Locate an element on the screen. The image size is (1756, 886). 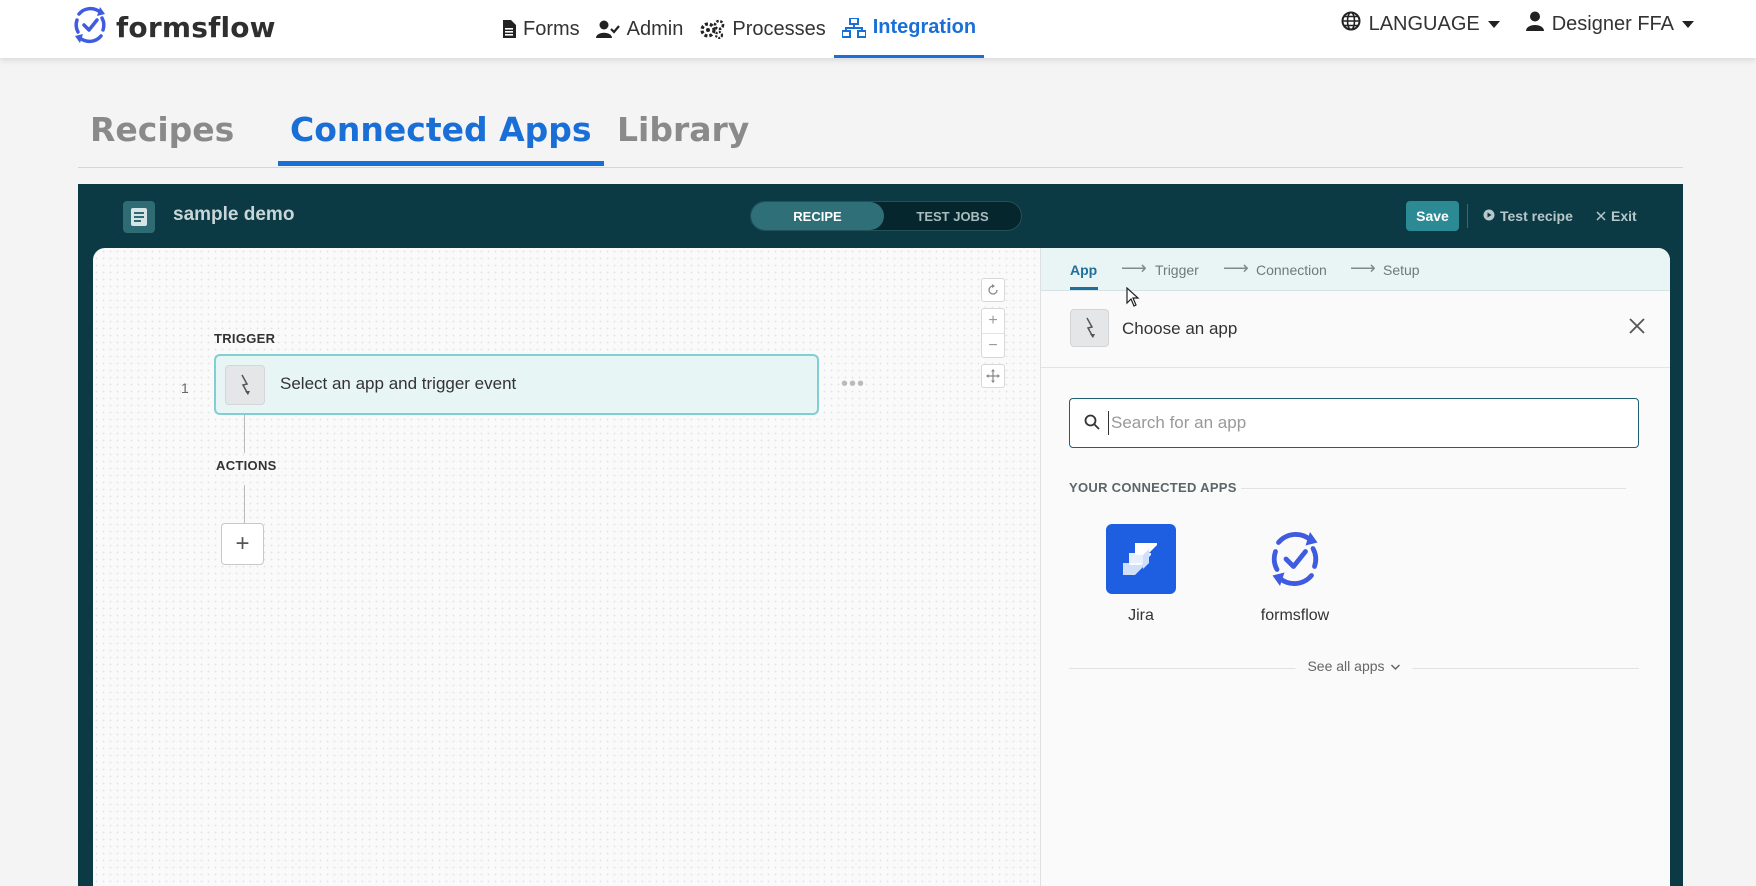
zoom-group: + − is located at coordinates (993, 333).